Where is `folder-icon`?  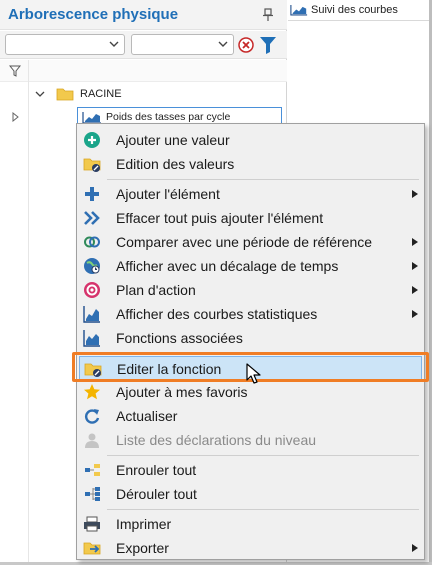 folder-icon is located at coordinates (65, 94).